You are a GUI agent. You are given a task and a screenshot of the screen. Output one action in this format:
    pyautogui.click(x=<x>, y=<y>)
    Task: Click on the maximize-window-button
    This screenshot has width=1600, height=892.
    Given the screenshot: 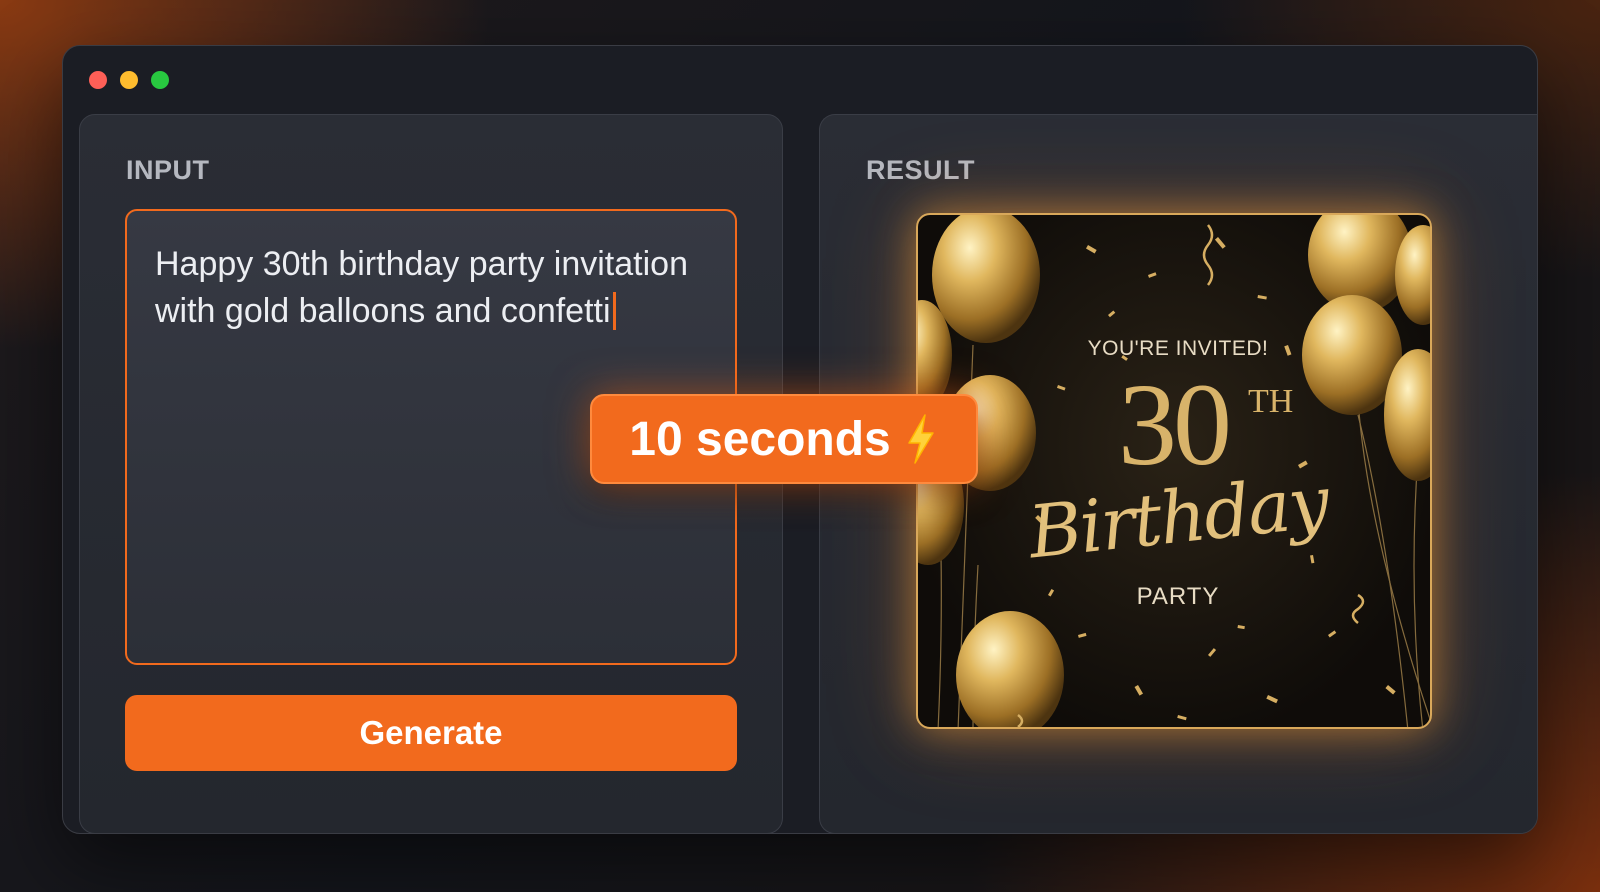 What is the action you would take?
    pyautogui.click(x=160, y=80)
    